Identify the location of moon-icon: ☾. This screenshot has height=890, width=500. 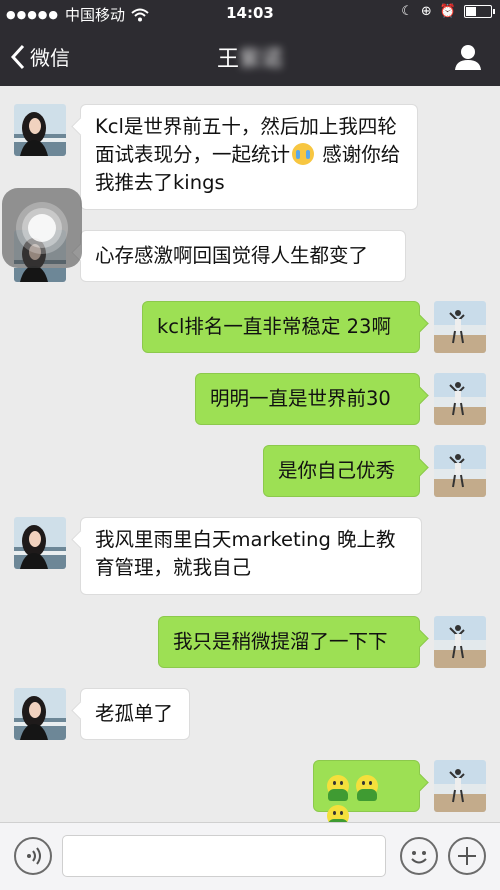
(407, 11).